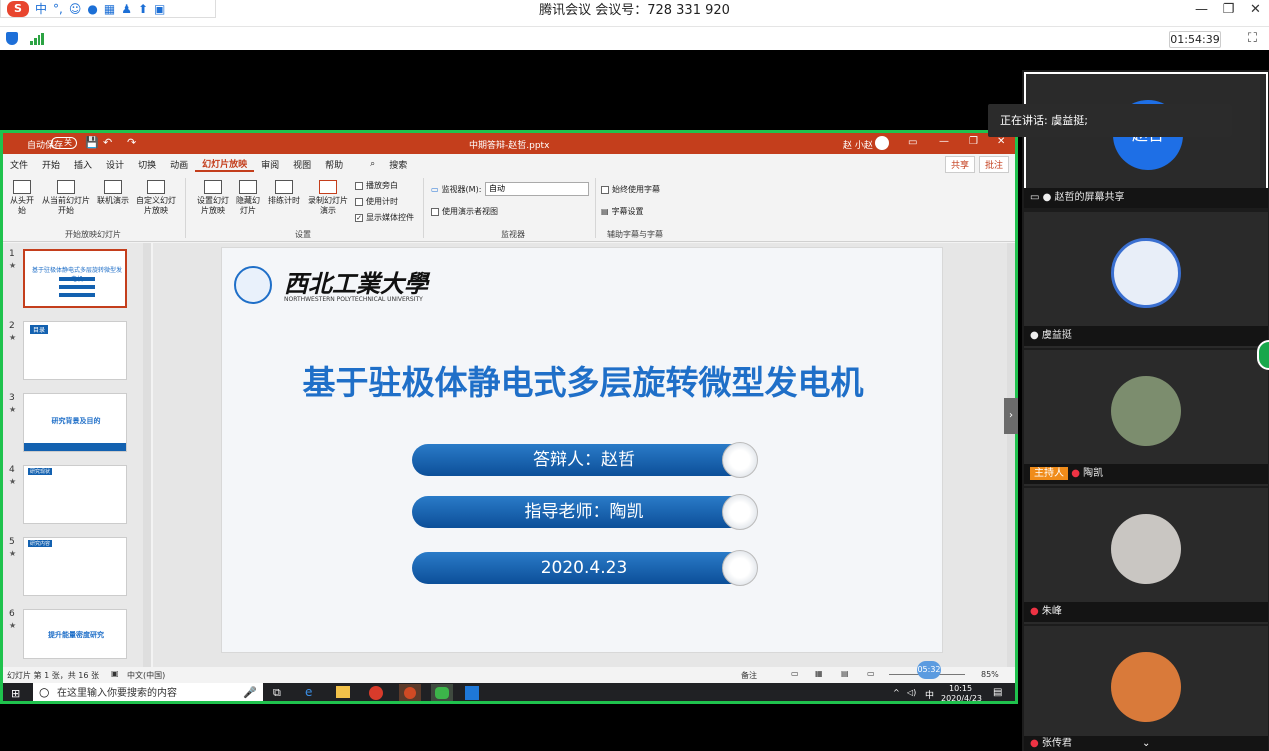 The height and width of the screenshot is (751, 1269). I want to click on hide-slide-button: 隐藏幻灯片, so click(248, 198).